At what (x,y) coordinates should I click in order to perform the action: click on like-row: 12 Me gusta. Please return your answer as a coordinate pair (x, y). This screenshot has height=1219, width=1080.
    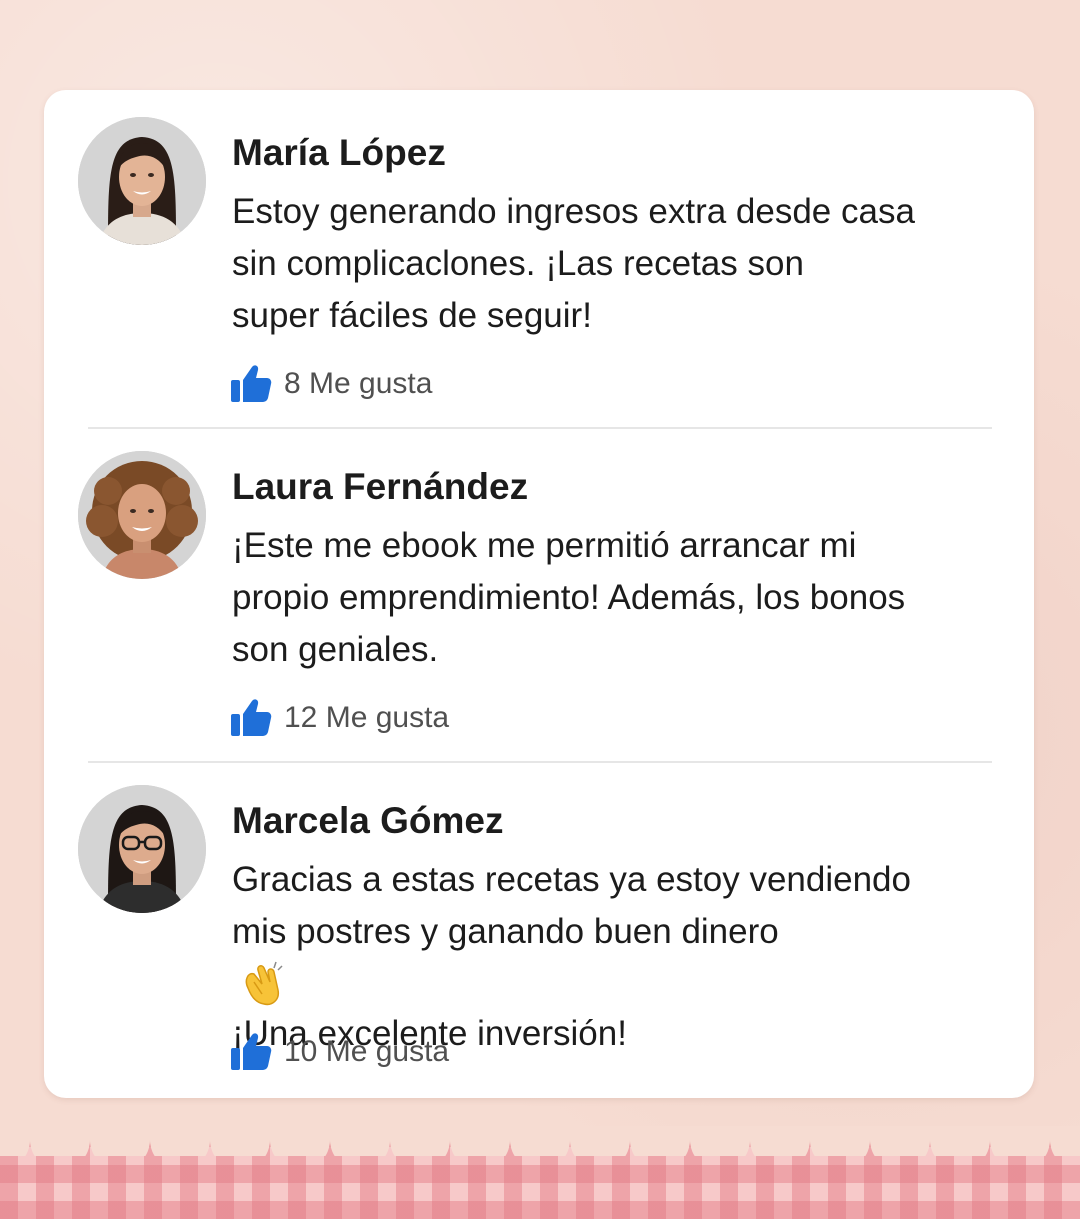
    Looking at the image, I should click on (339, 718).